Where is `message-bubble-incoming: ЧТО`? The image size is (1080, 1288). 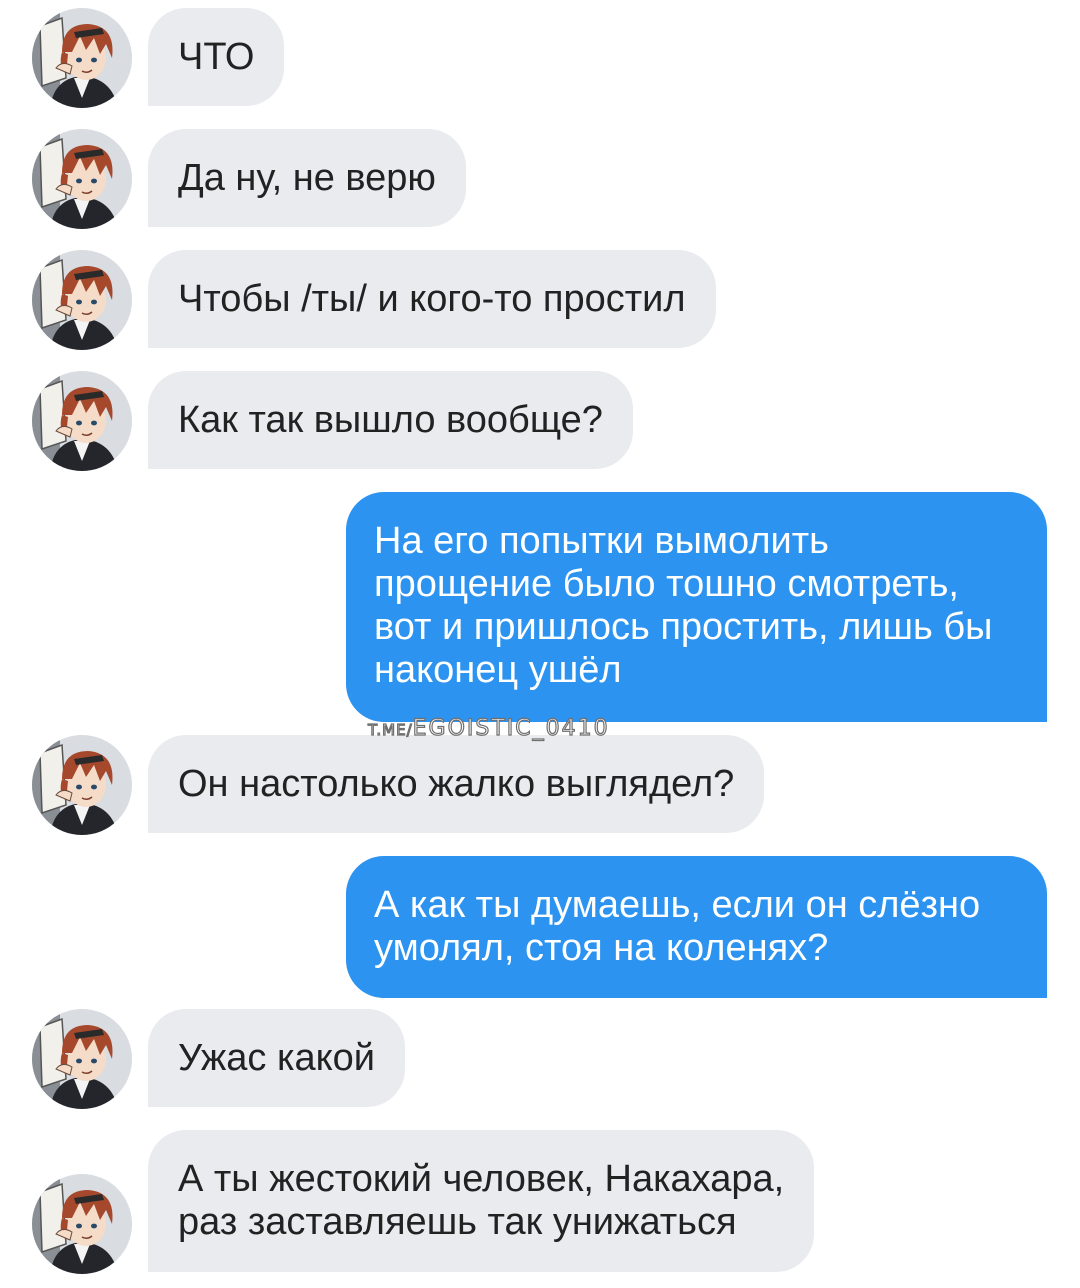 message-bubble-incoming: ЧТО is located at coordinates (216, 57).